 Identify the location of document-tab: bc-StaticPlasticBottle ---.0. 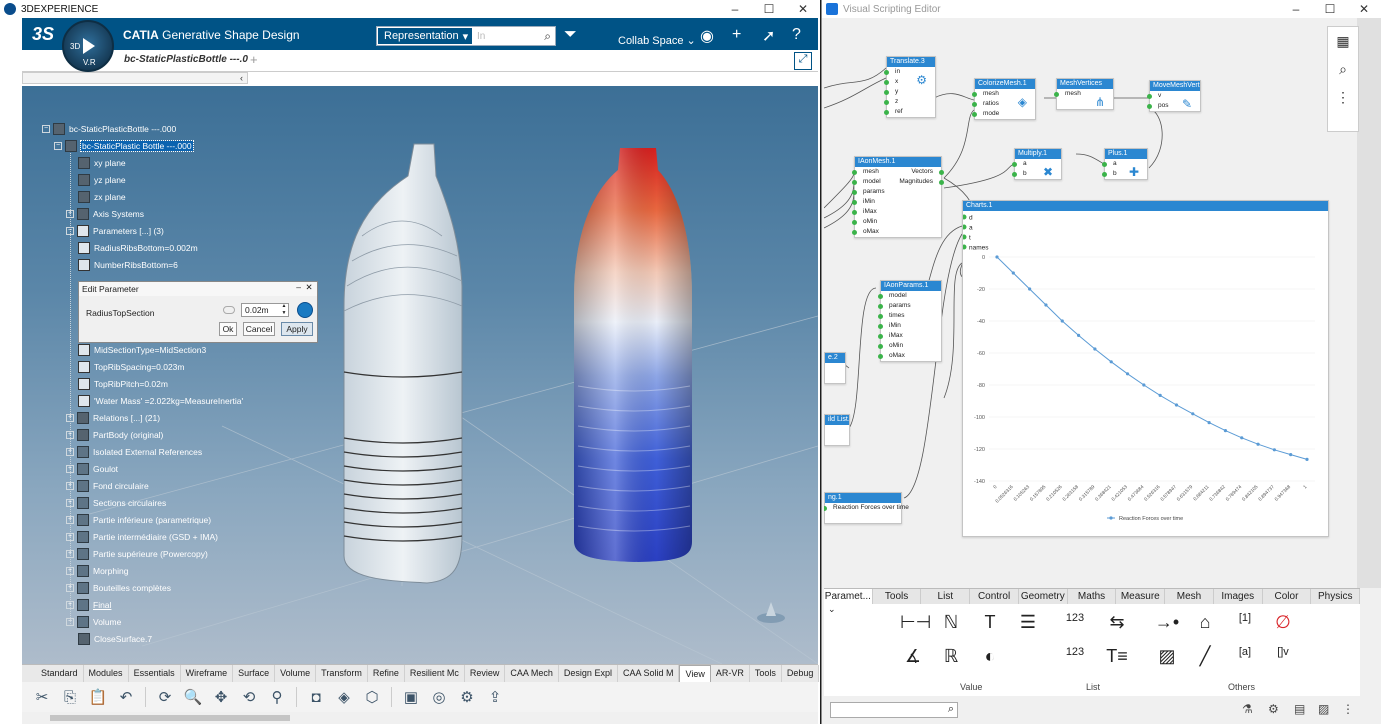
(186, 59).